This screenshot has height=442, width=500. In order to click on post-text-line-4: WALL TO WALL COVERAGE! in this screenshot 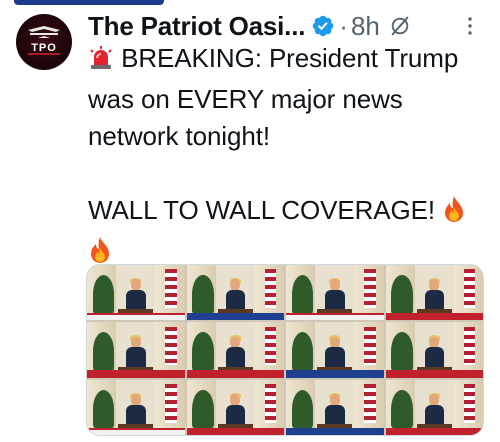, I will do `click(288, 212)`.